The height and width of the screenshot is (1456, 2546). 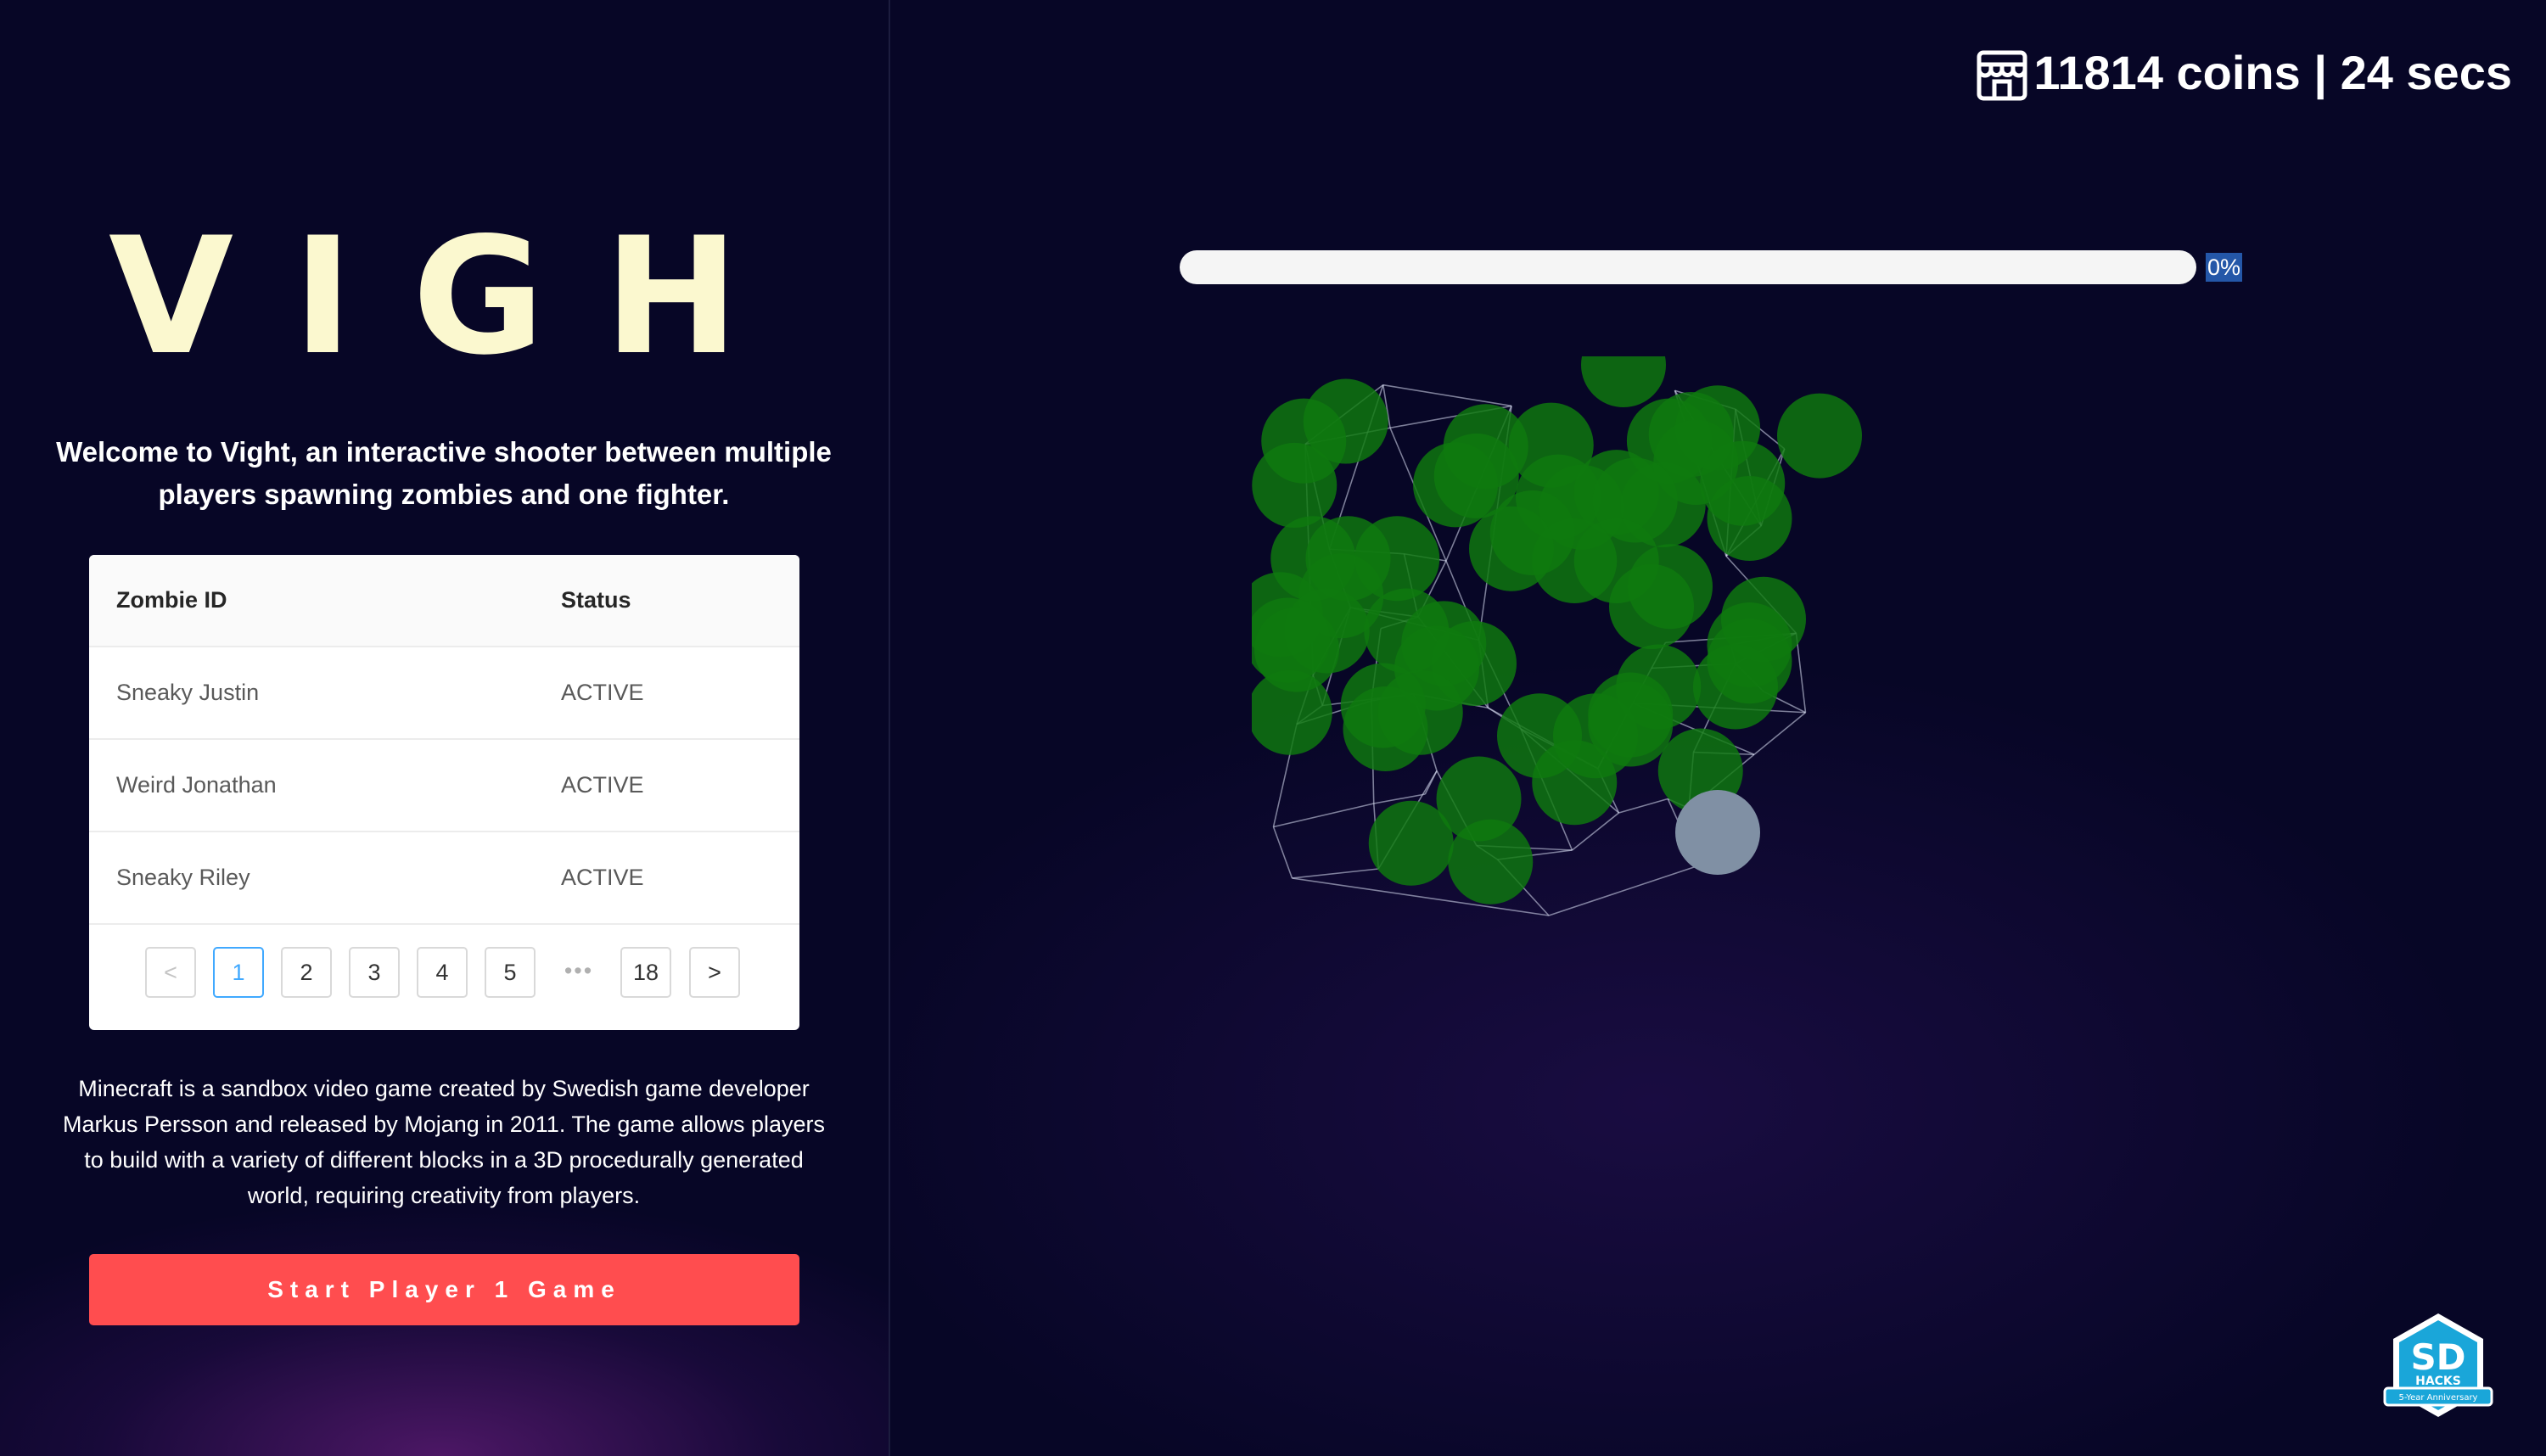 What do you see at coordinates (374, 972) in the screenshot?
I see `page-3-button: 3` at bounding box center [374, 972].